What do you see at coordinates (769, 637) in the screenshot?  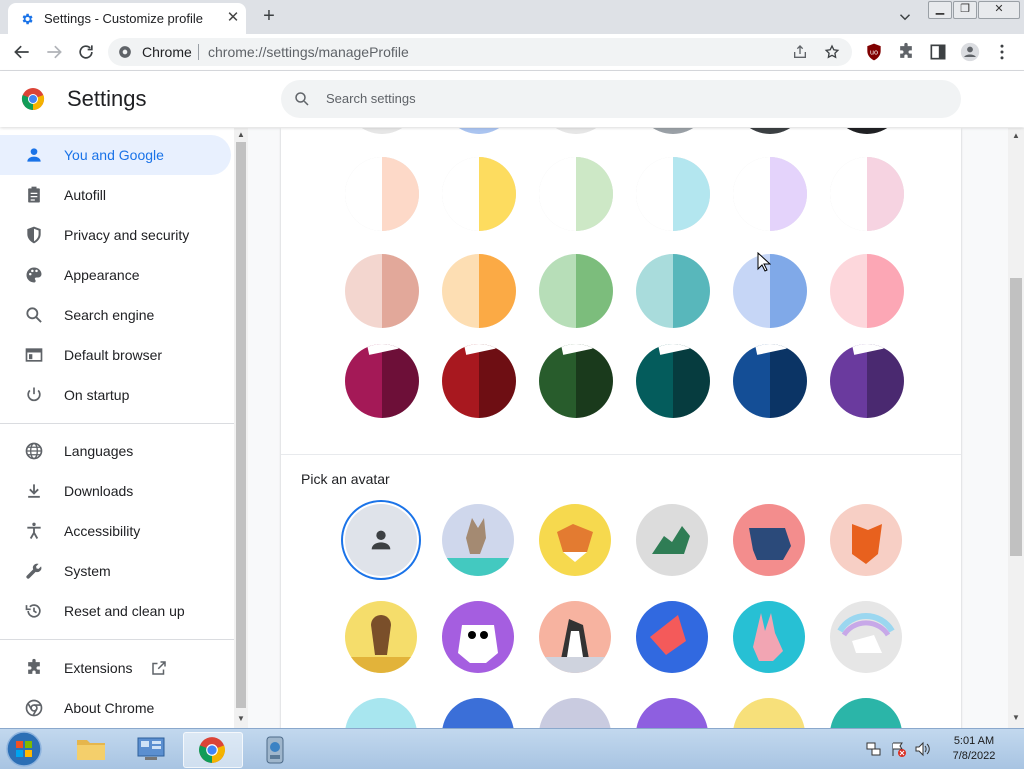 I see `rabbit-avatar` at bounding box center [769, 637].